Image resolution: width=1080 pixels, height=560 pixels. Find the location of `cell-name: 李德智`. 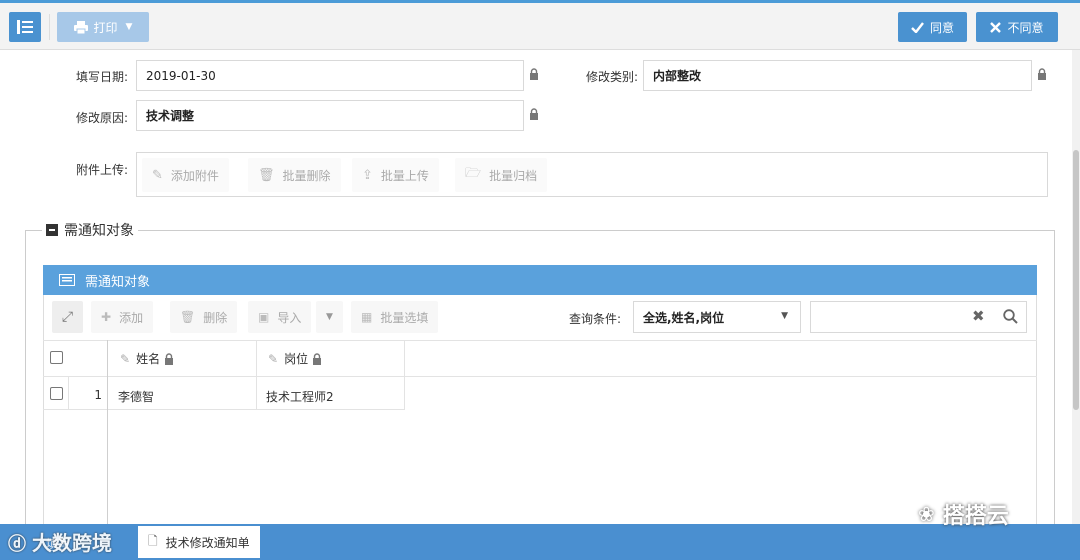

cell-name: 李德智 is located at coordinates (136, 396).